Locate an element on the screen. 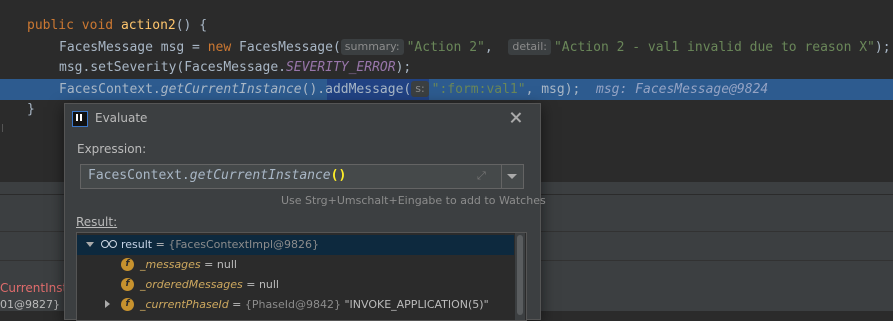 The width and height of the screenshot is (893, 321). scrollbar-thumb is located at coordinates (520, 275).